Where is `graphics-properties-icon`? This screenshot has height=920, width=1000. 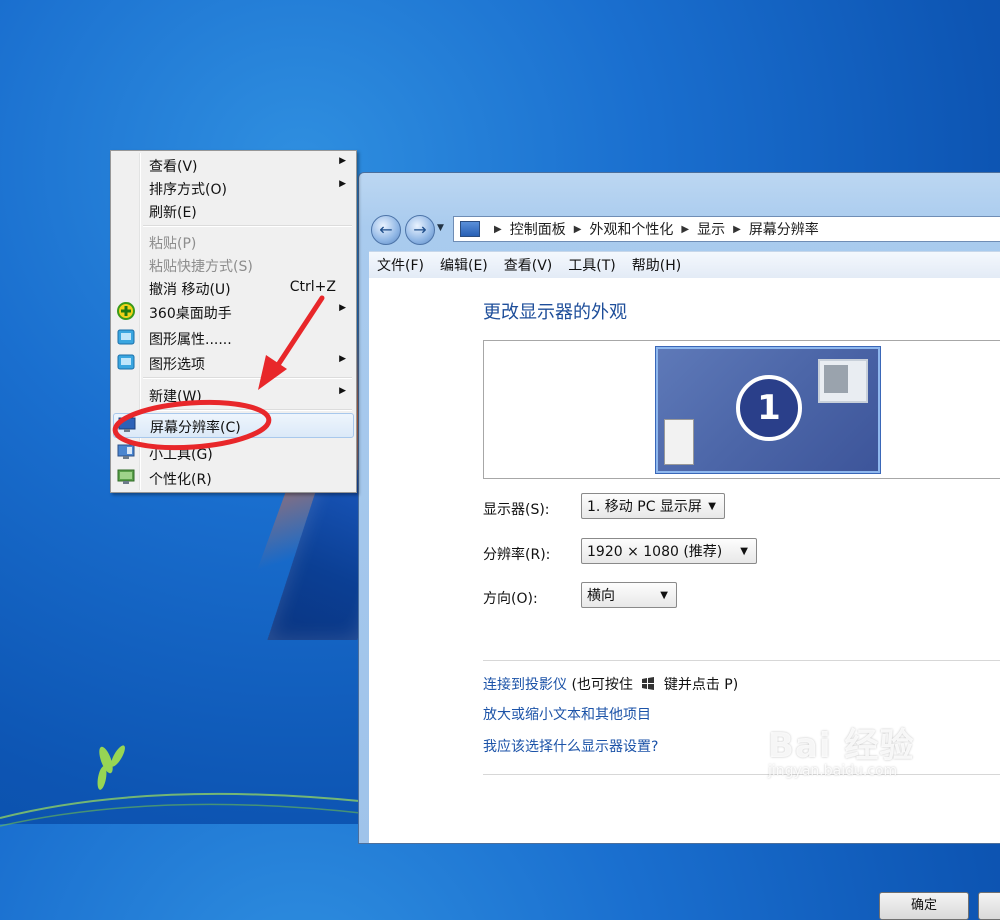 graphics-properties-icon is located at coordinates (126, 337).